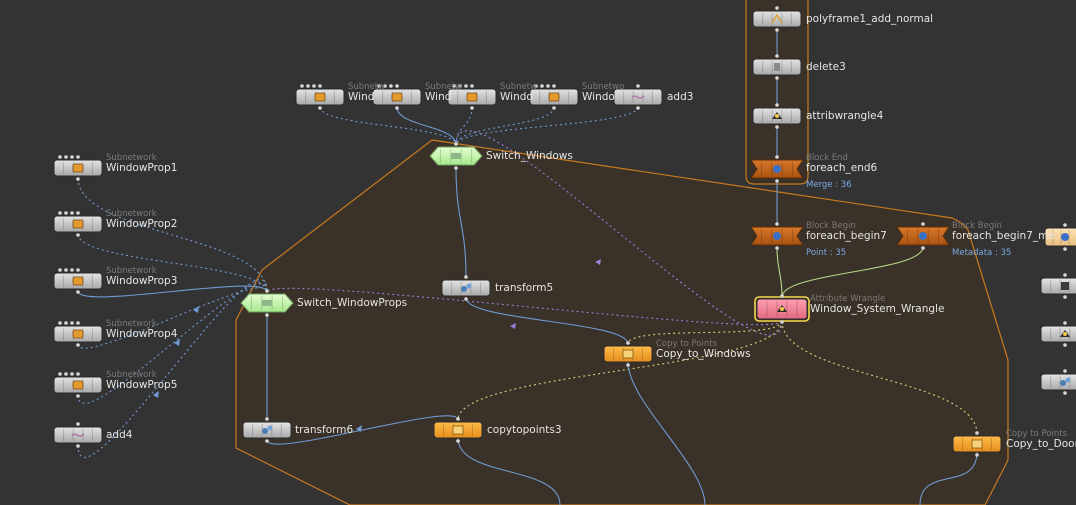 The height and width of the screenshot is (505, 1076). Describe the element at coordinates (777, 19) in the screenshot. I see `node-body-polyframe1_add_normal` at that location.